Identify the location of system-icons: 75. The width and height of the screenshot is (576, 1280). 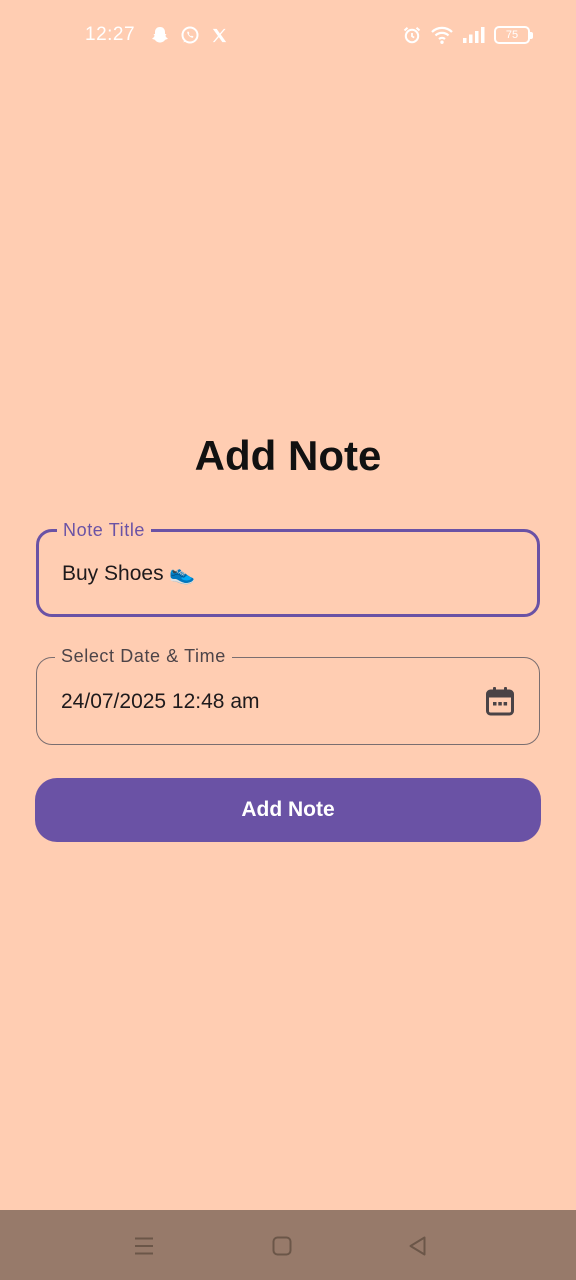
(467, 35).